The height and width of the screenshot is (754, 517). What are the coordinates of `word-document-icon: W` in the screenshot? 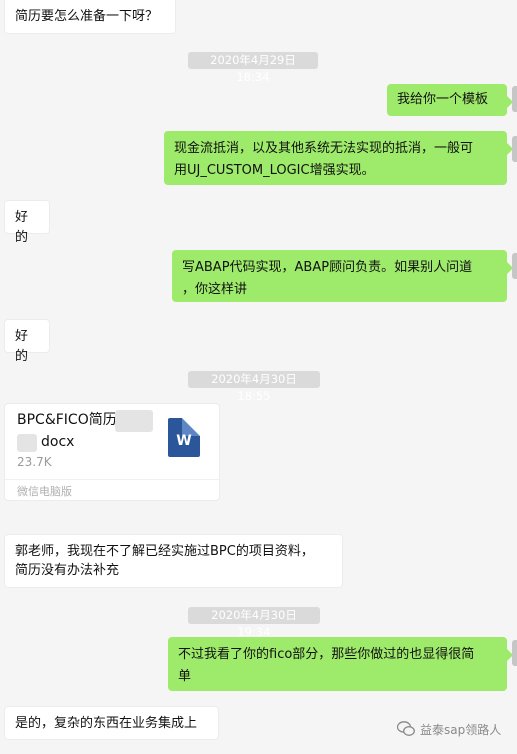 It's located at (184, 437).